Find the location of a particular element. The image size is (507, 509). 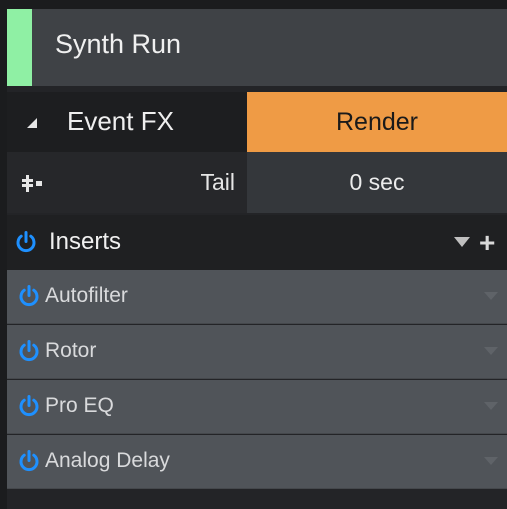

tail-value-field: 0 sec is located at coordinates (377, 182).